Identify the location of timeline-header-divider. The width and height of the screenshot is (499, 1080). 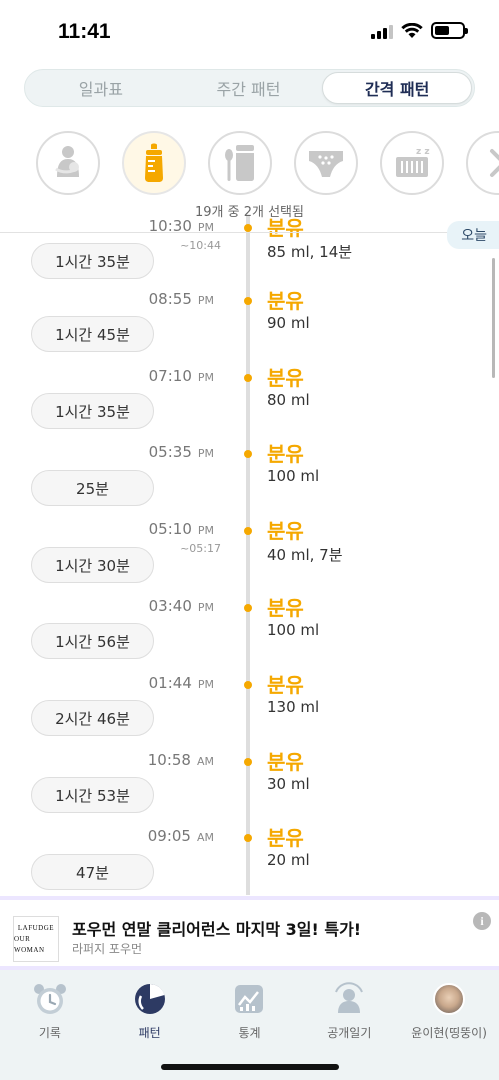
(249, 232).